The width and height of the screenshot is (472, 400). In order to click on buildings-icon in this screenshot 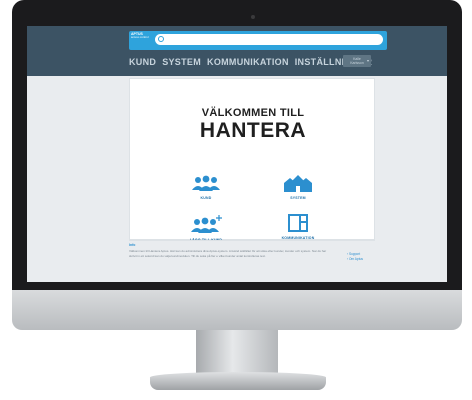, I will do `click(298, 183)`.